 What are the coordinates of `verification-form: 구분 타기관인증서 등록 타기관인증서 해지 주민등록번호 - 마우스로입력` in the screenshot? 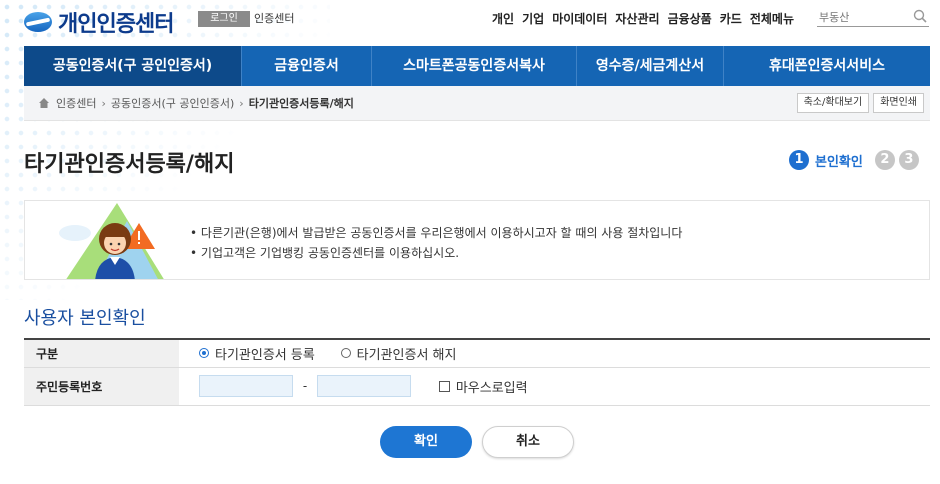 It's located at (477, 372).